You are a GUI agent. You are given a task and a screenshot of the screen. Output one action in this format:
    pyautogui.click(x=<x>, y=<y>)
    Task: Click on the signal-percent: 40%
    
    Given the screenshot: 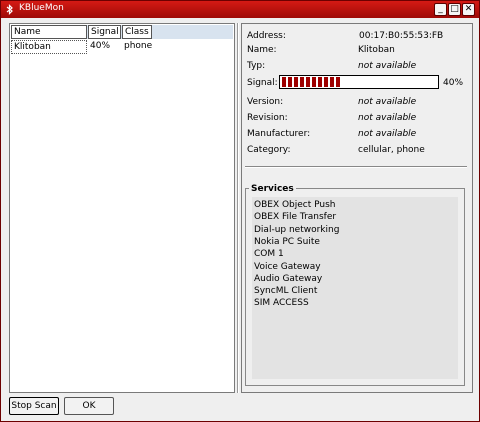 What is the action you would take?
    pyautogui.click(x=453, y=83)
    